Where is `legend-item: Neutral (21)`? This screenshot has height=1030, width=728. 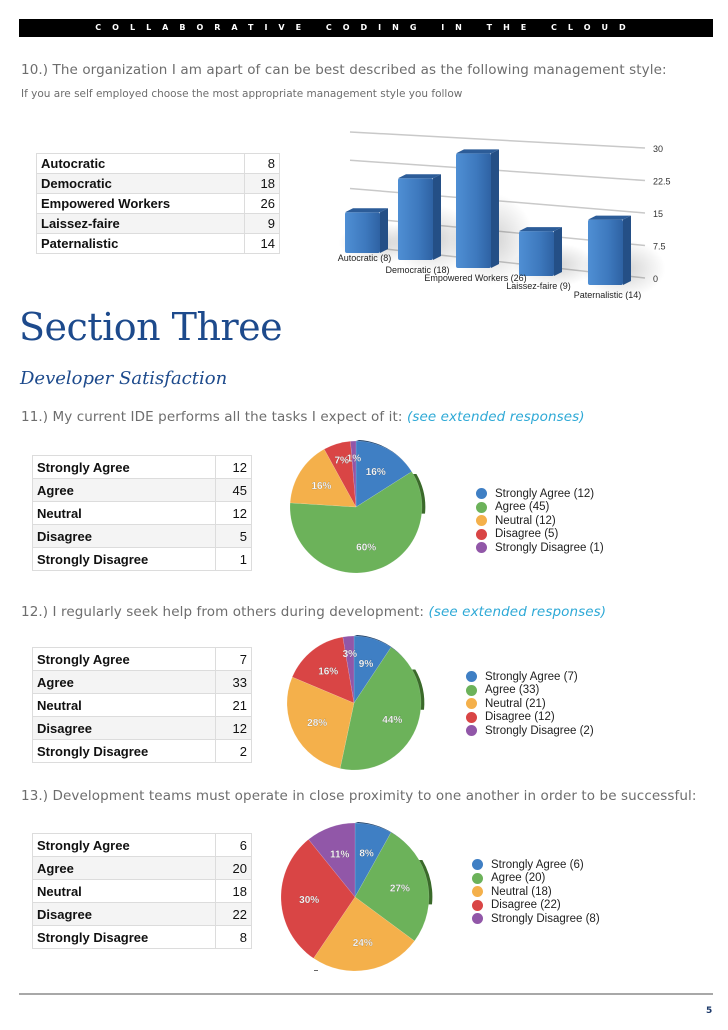 legend-item: Neutral (21) is located at coordinates (530, 704).